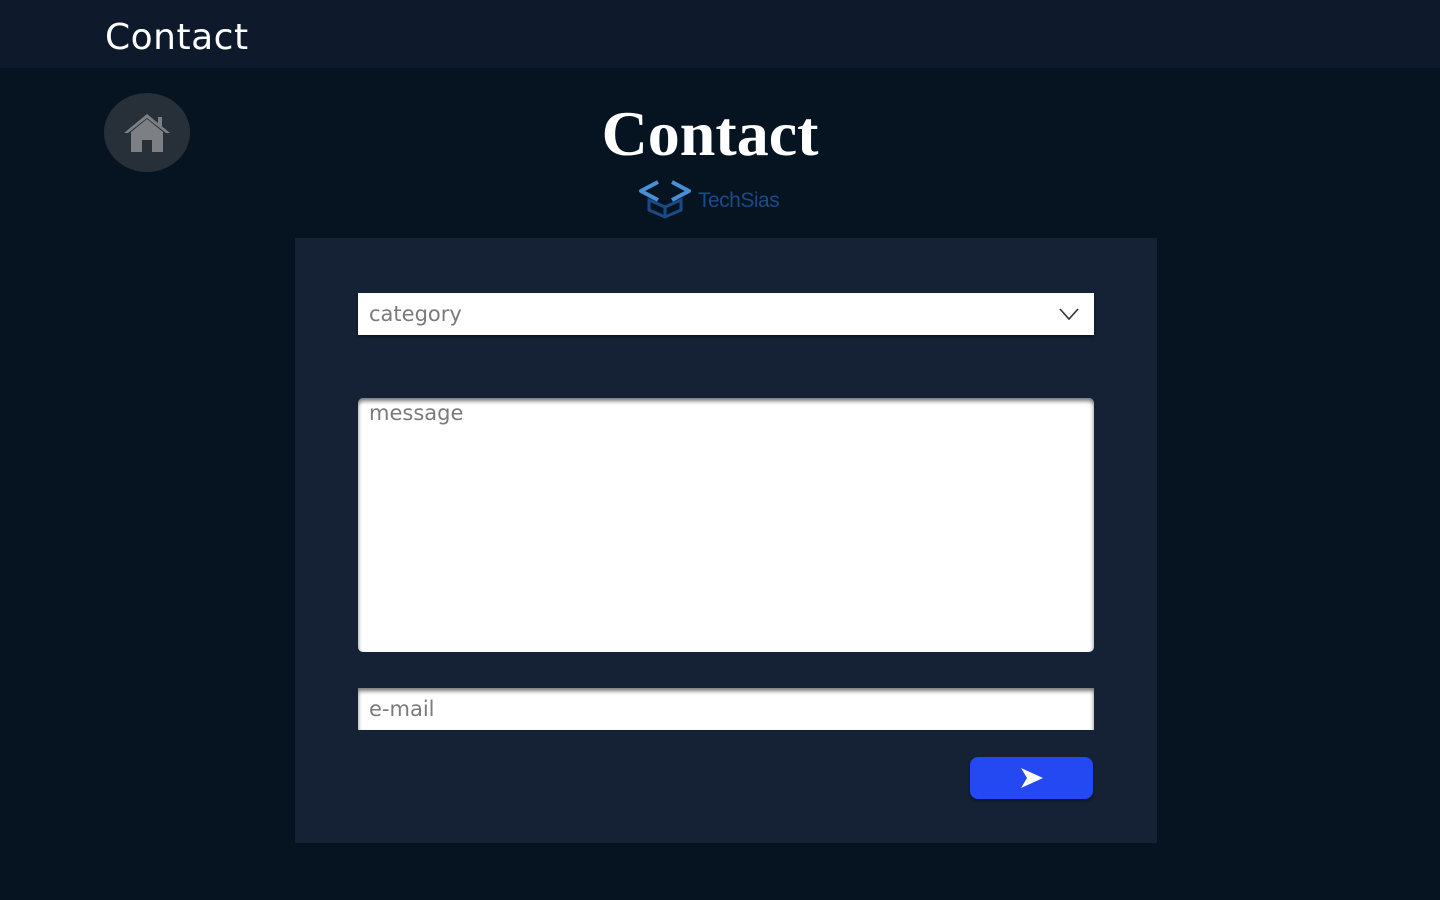  What do you see at coordinates (739, 200) in the screenshot?
I see `logo-text: TechSias` at bounding box center [739, 200].